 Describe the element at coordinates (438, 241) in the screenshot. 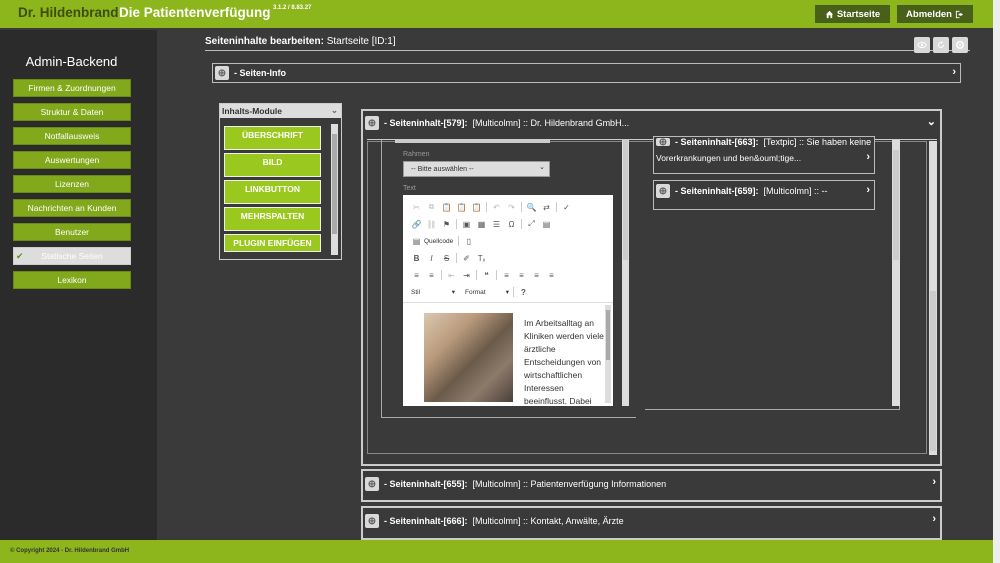

I see `source-label: Quellcode` at that location.